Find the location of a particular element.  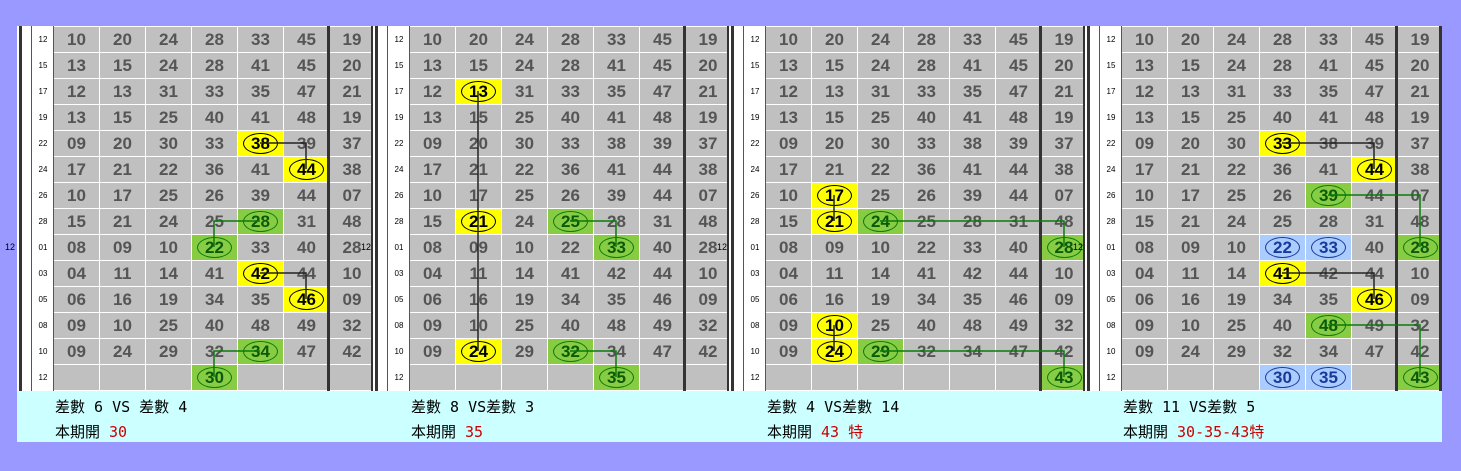

row-label: 10 is located at coordinates (399, 351).